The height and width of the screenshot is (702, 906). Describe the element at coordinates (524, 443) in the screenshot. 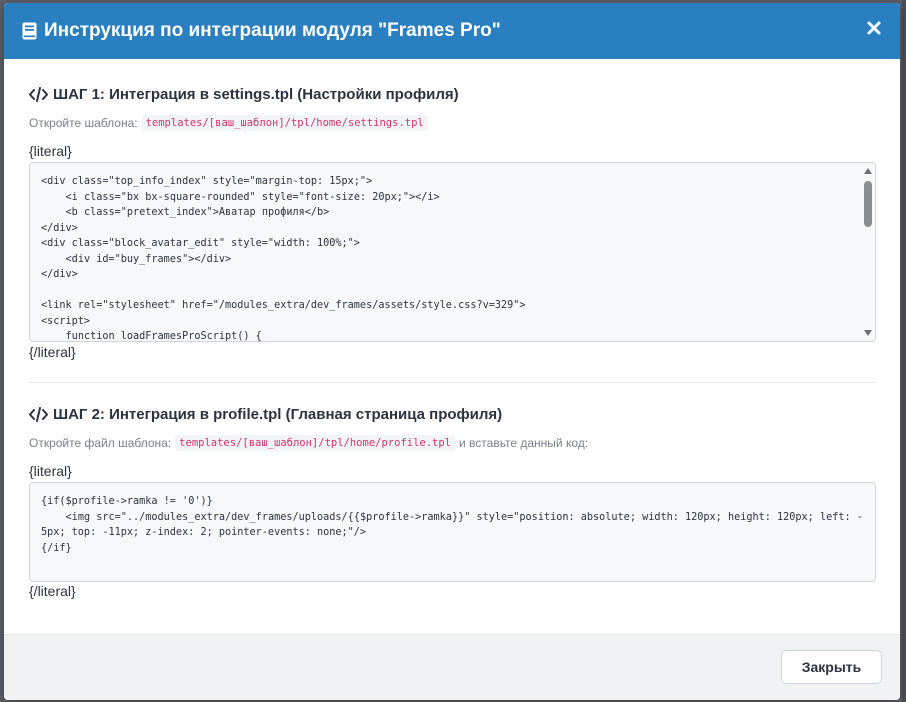

I see `step2-hint-suffix: и вставьте данный код:` at that location.